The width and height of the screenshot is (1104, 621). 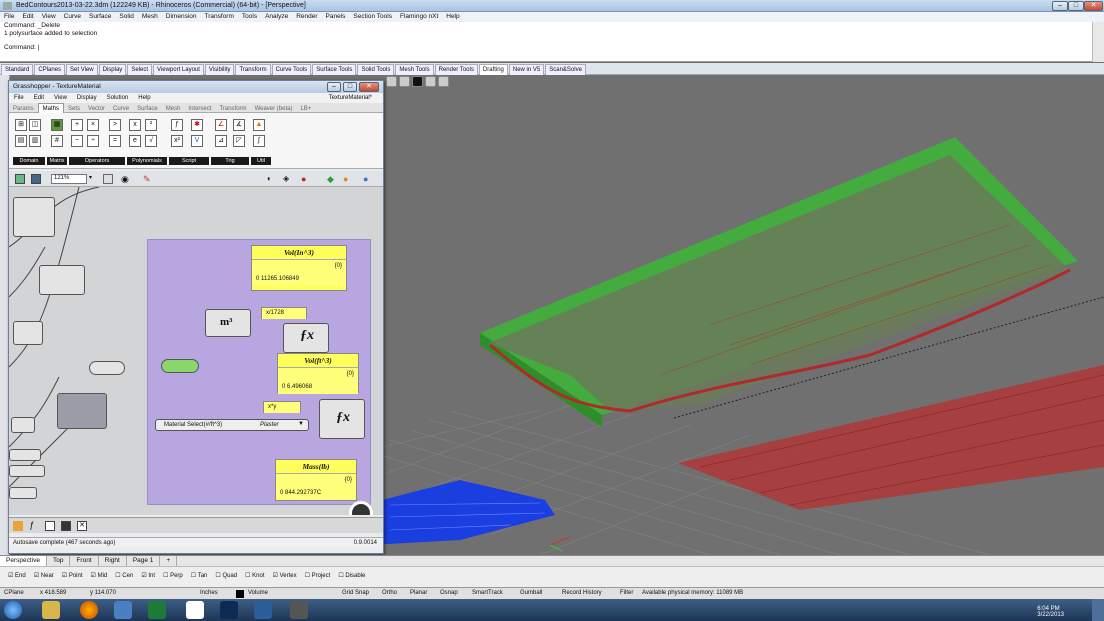 I want to click on menu-file: File, so click(x=9, y=17).